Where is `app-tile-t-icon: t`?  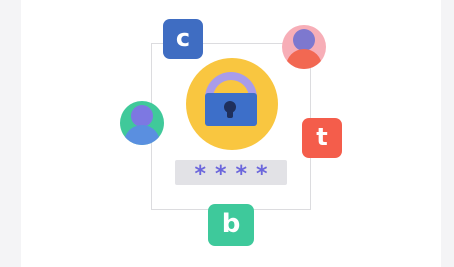 app-tile-t-icon: t is located at coordinates (322, 138).